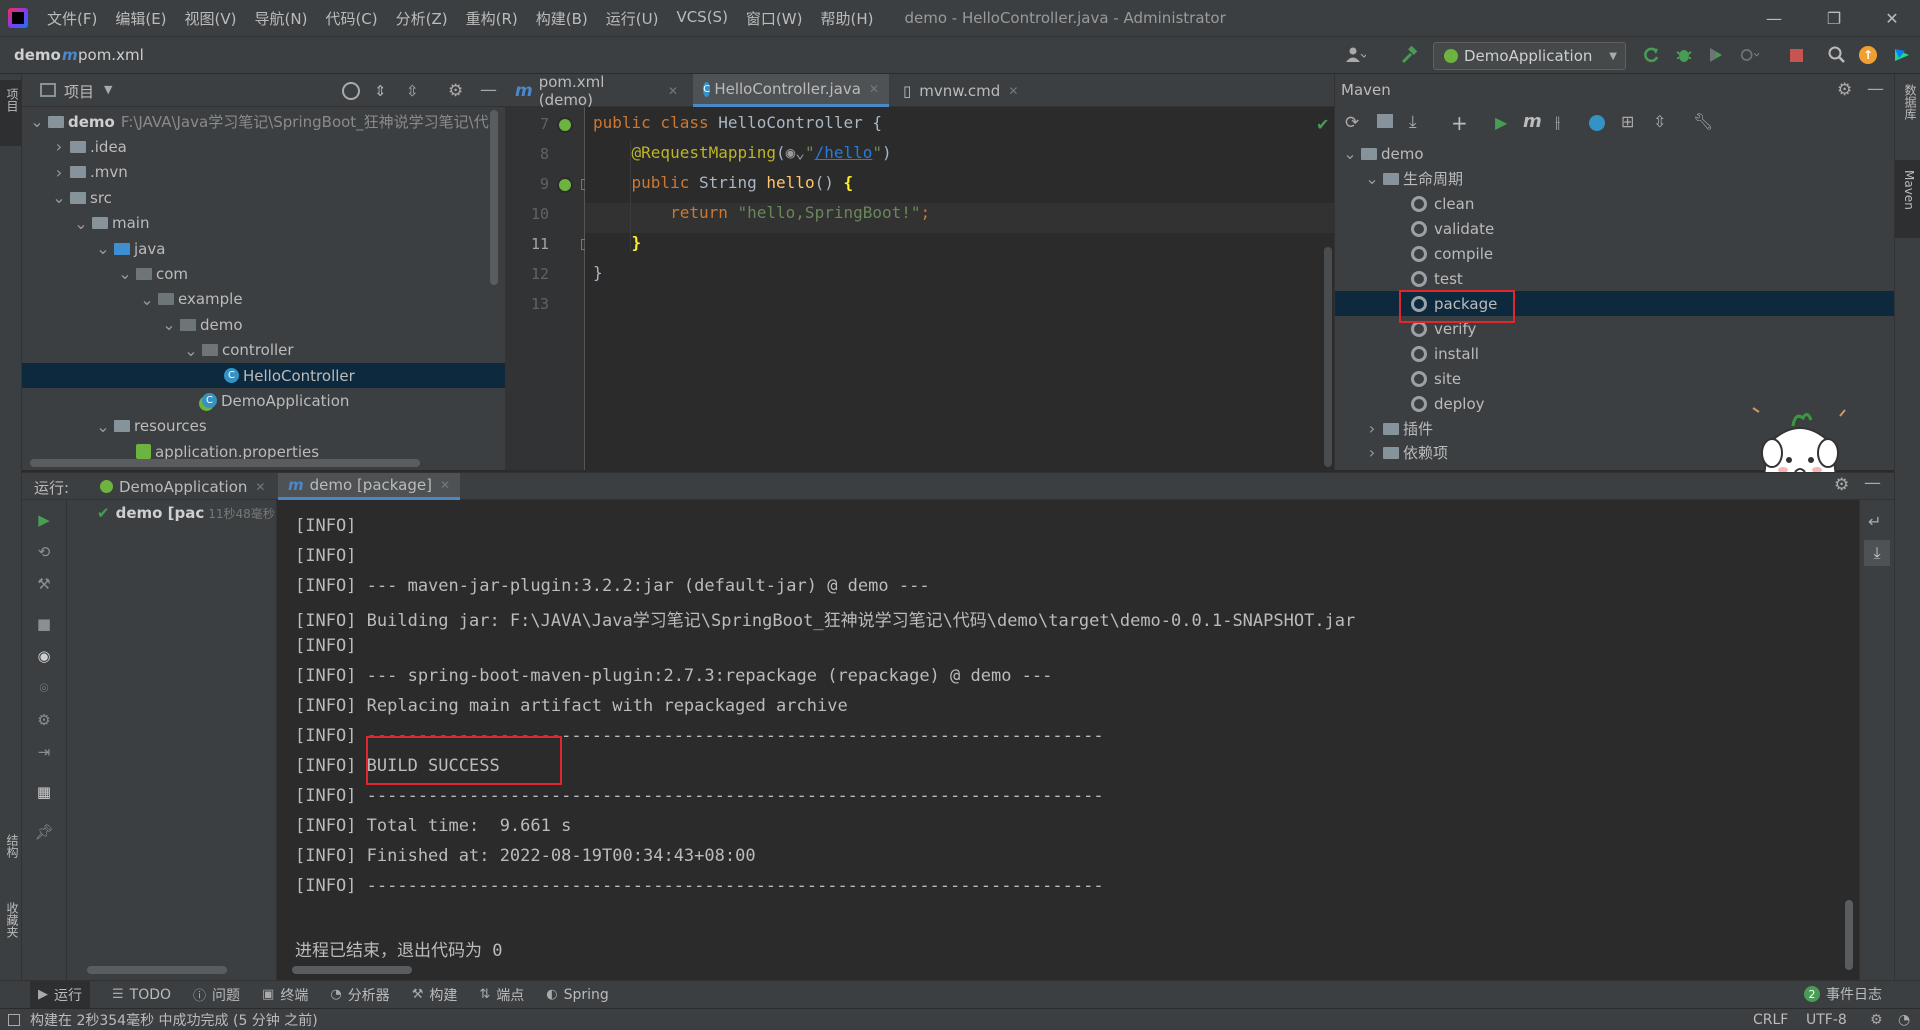 The height and width of the screenshot is (1030, 1920). Describe the element at coordinates (12, 846) in the screenshot. I see `structure-tool-label: 结构` at that location.